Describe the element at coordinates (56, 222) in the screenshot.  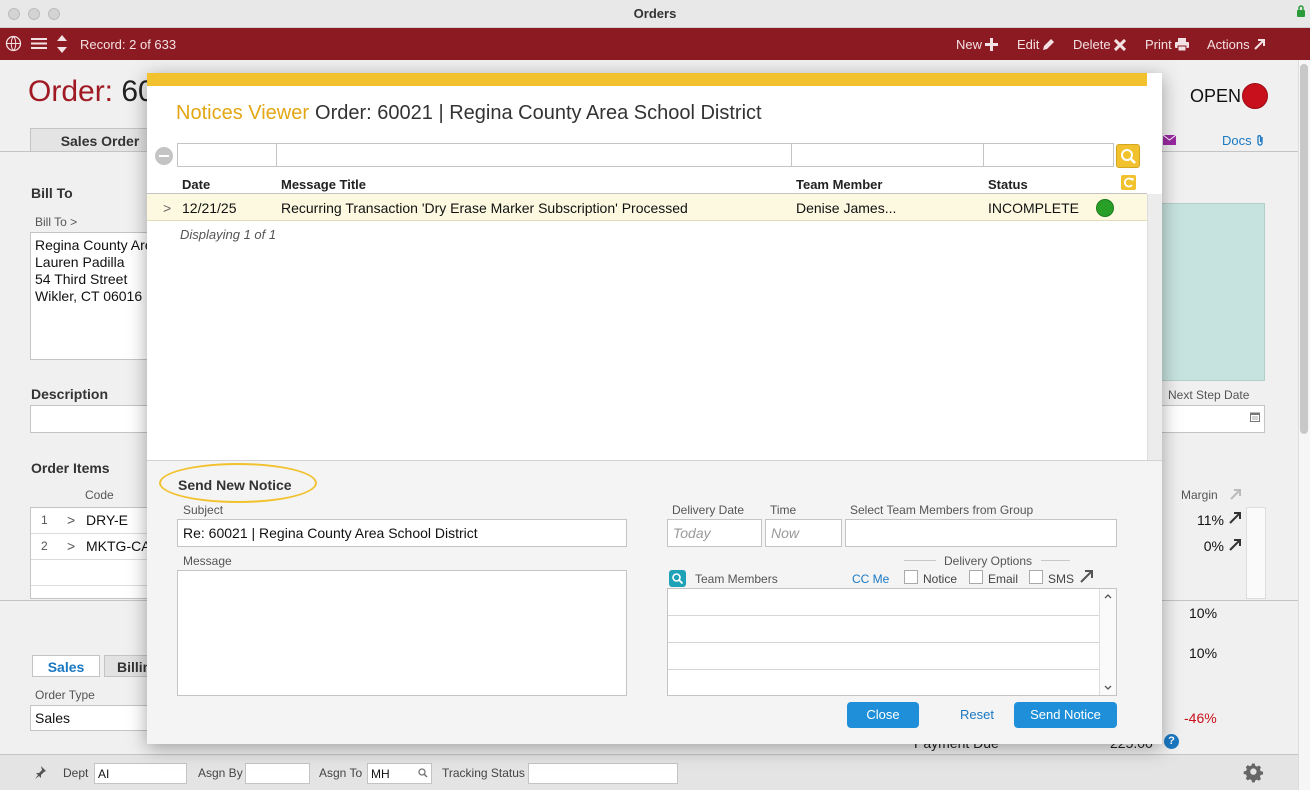
I see `bill-to-link: Bill To >` at that location.